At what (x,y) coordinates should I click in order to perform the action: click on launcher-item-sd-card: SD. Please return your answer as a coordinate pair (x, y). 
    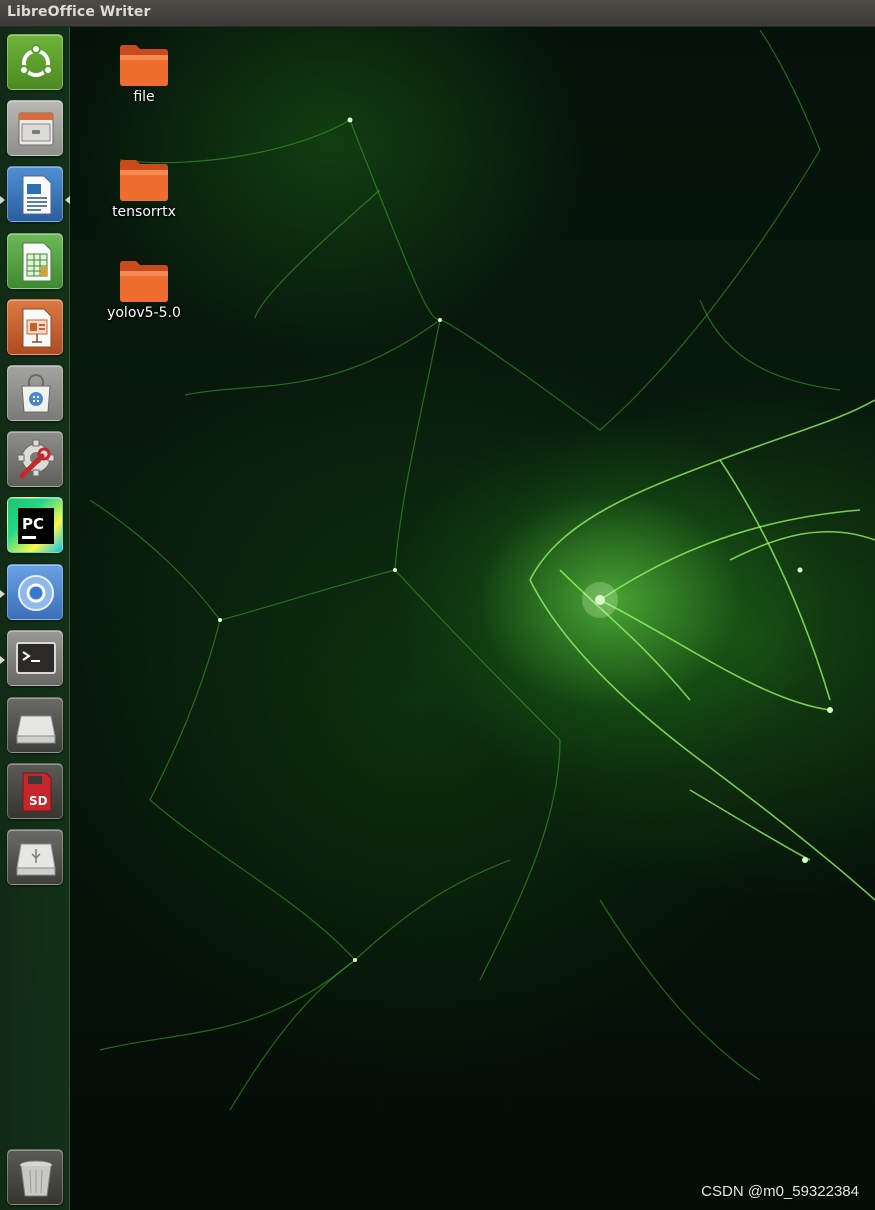
    Looking at the image, I should click on (35, 791).